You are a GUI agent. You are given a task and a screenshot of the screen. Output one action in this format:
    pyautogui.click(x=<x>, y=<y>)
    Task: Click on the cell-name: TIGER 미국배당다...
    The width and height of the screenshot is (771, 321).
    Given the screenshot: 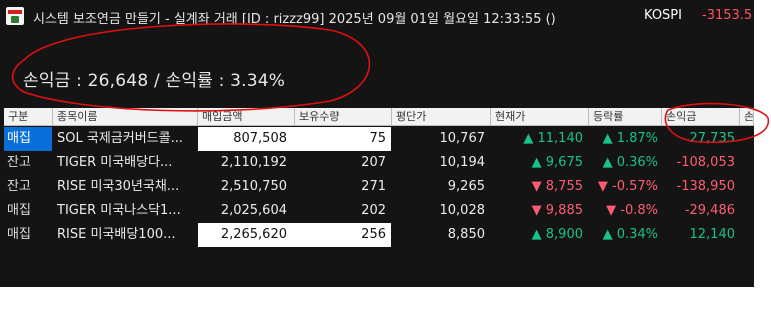 What is the action you would take?
    pyautogui.click(x=125, y=163)
    